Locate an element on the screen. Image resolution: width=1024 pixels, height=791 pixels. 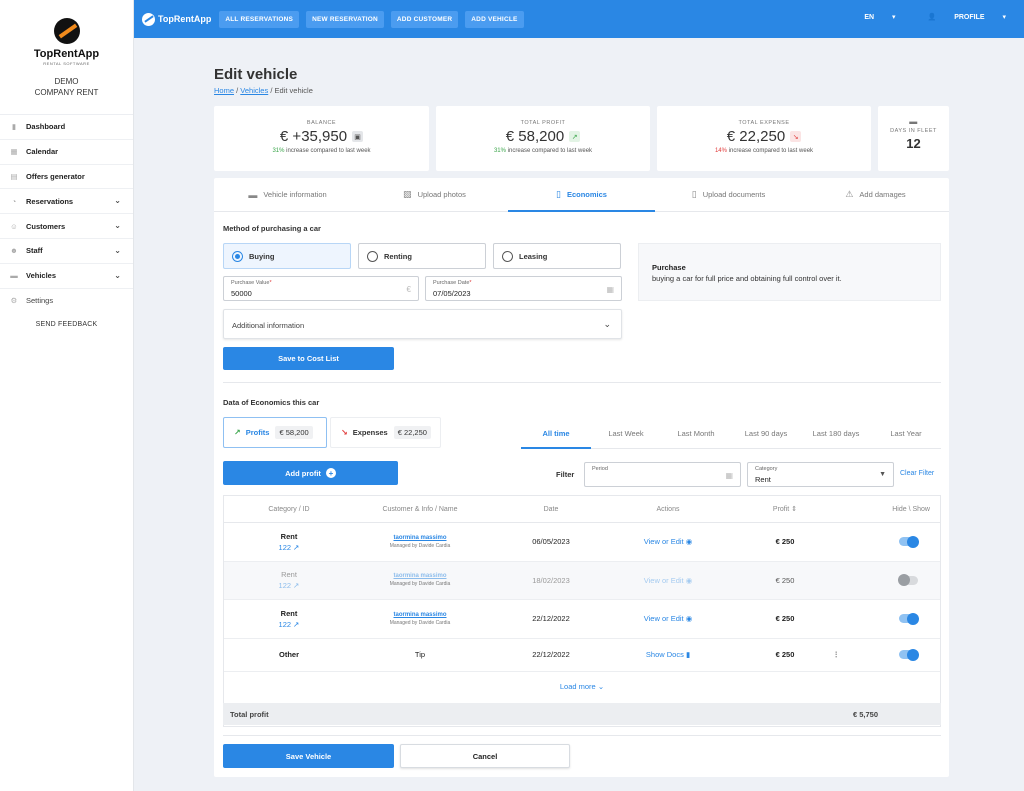
tab-last-90-days: Last 90 days is located at coordinates (766, 433).